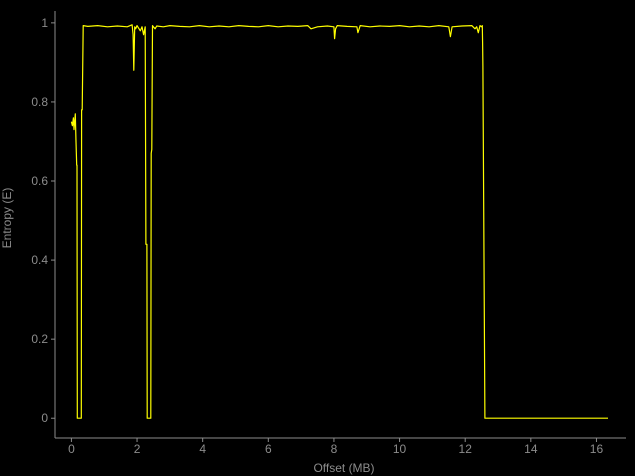 The height and width of the screenshot is (476, 635). Describe the element at coordinates (39, 181) in the screenshot. I see `y-tick-label: 0.6` at that location.